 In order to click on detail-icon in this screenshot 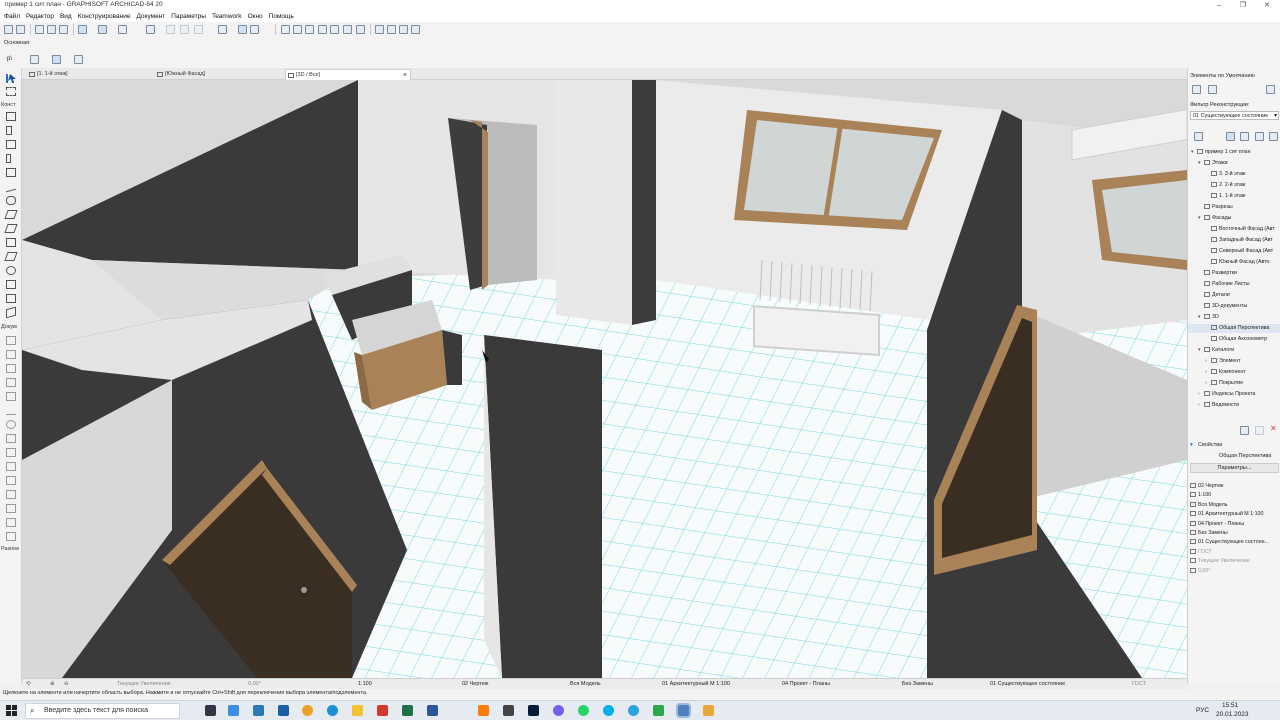, I will do `click(334, 29)`.